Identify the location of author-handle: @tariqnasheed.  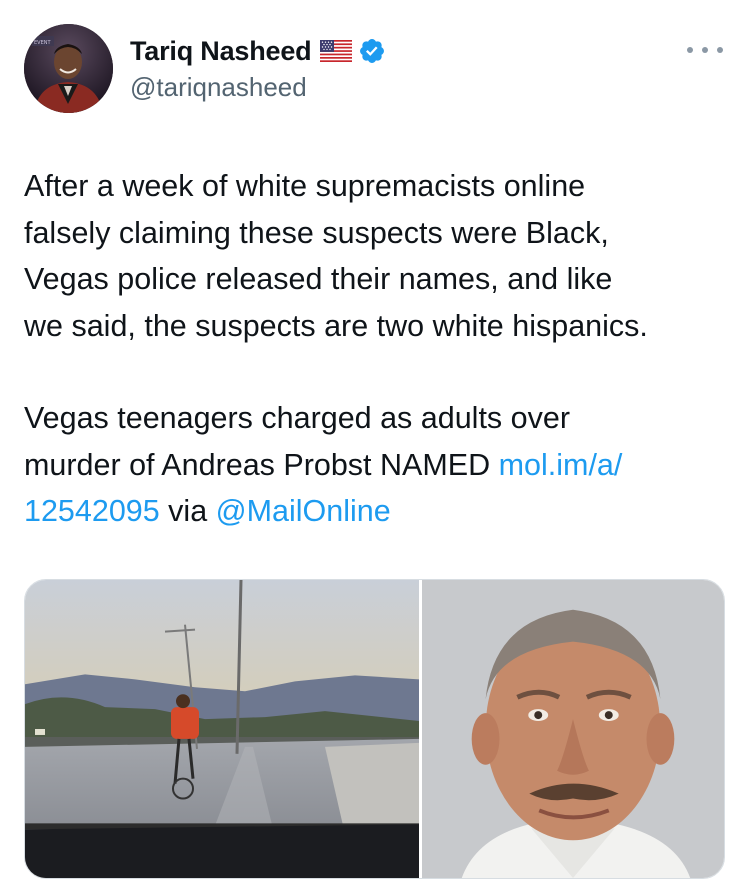
(258, 87).